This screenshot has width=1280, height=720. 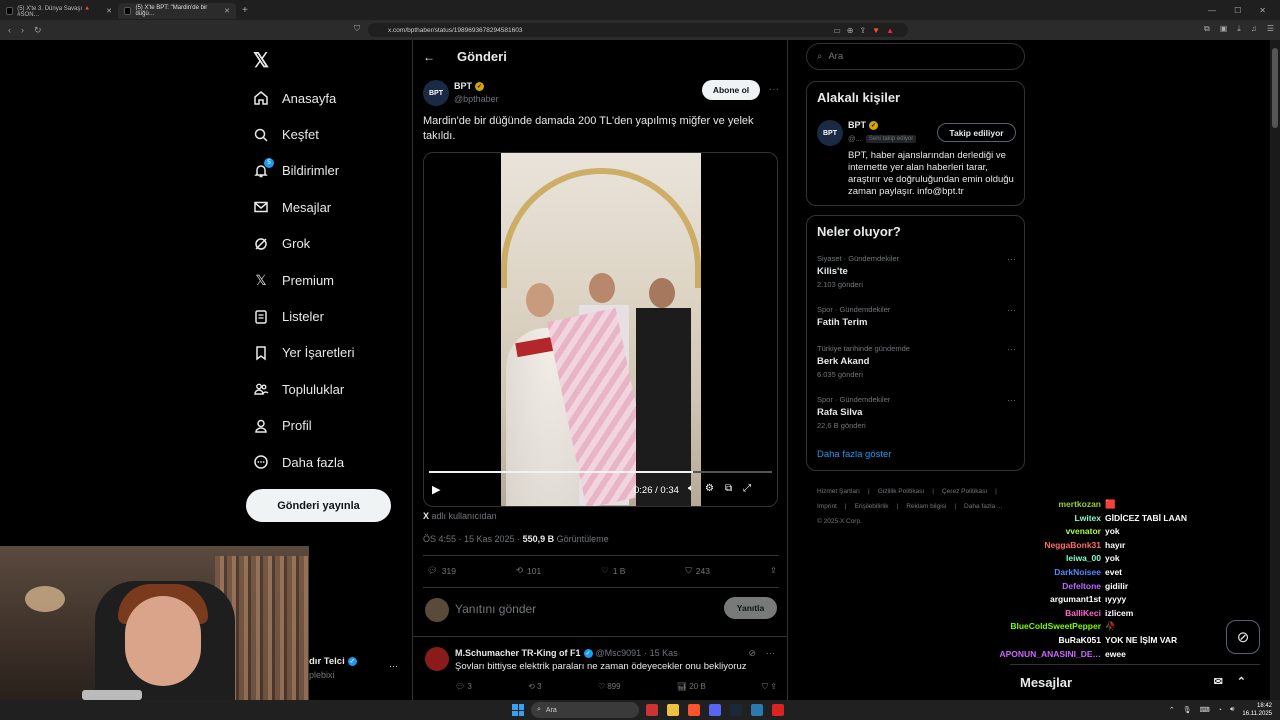 I want to click on bookmark-action: ⛉ ⇪, so click(x=769, y=687).